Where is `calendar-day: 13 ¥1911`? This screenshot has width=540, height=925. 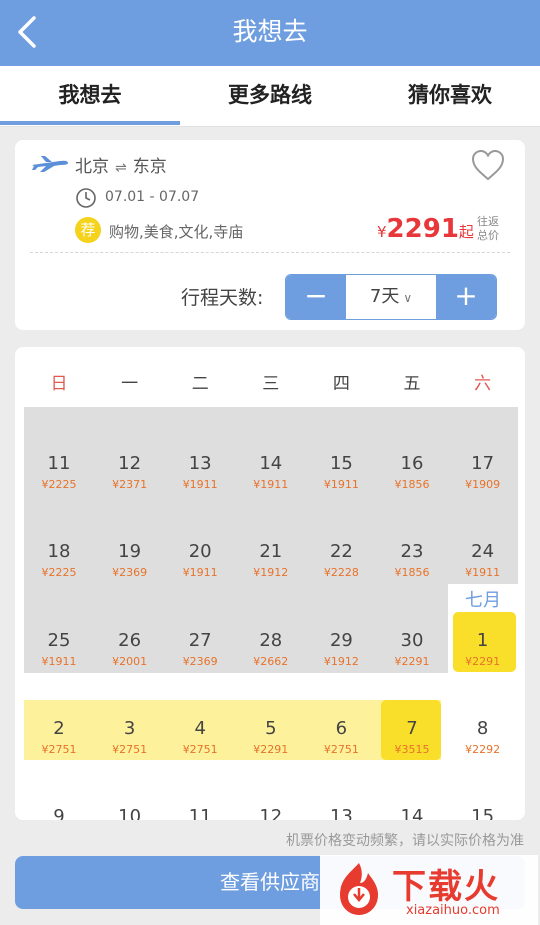
calendar-day: 13 ¥1911 is located at coordinates (200, 472).